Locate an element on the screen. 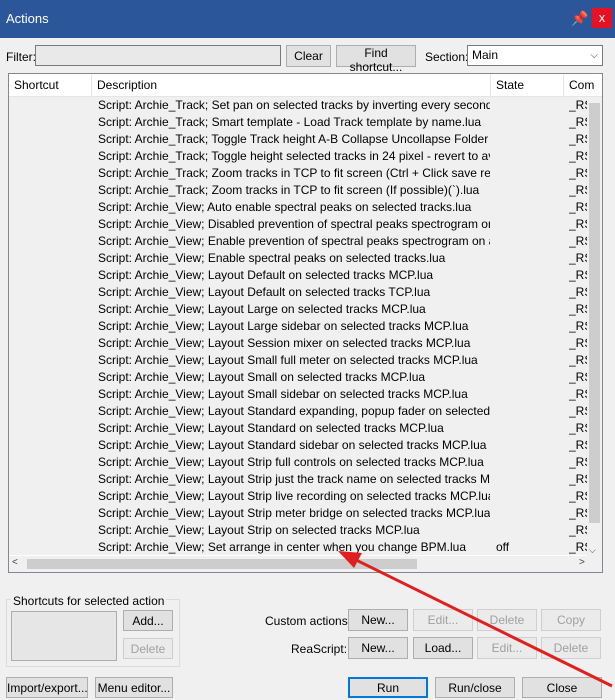 Image resolution: width=615 pixels, height=700 pixels. horizontal-scrollbar: < > is located at coordinates (305, 564).